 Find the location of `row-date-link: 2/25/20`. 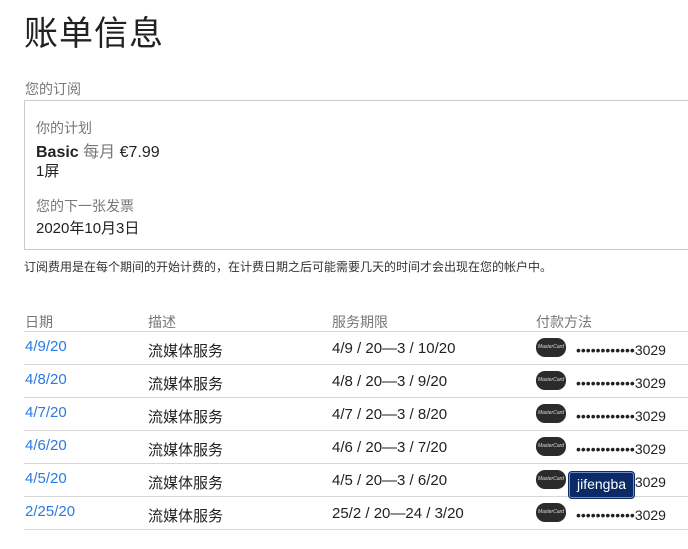

row-date-link: 2/25/20 is located at coordinates (50, 511).